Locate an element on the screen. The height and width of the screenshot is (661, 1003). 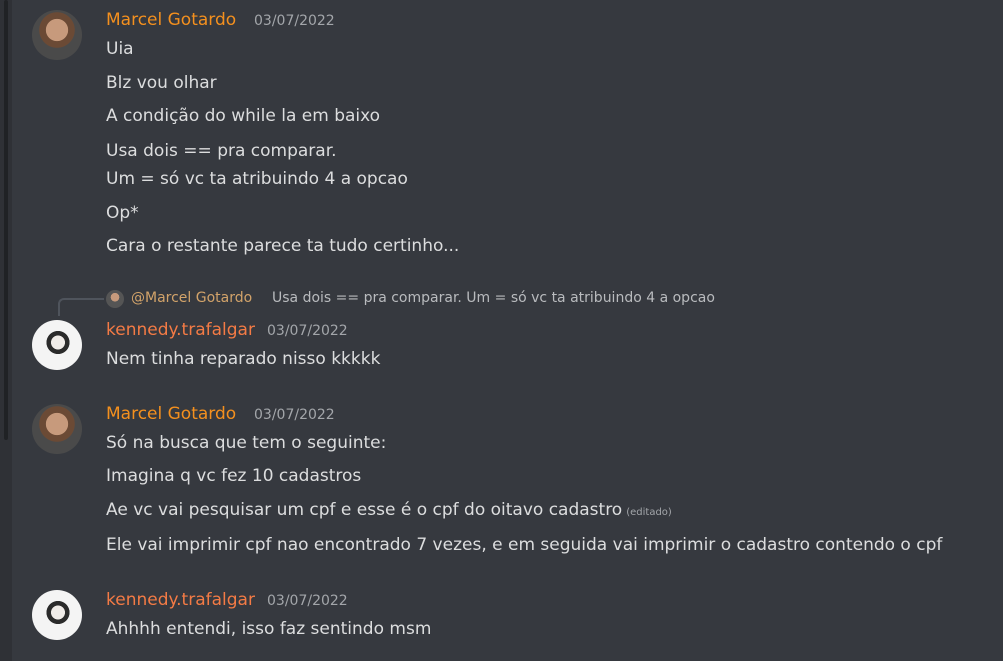
message-line: Só na busca que tem o seguinte: is located at coordinates (246, 443).